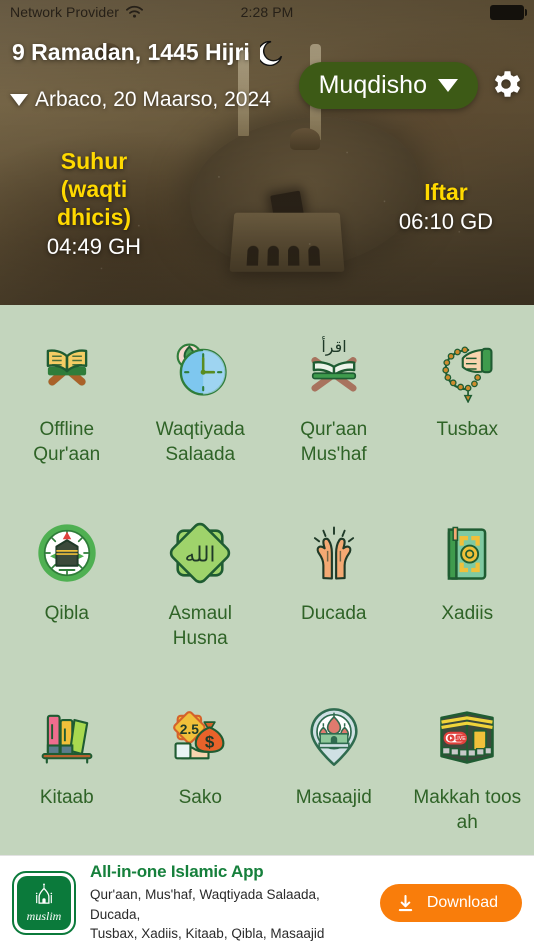 The image size is (534, 950). Describe the element at coordinates (66, 613) in the screenshot. I see `grid-item-label: Qibla` at that location.